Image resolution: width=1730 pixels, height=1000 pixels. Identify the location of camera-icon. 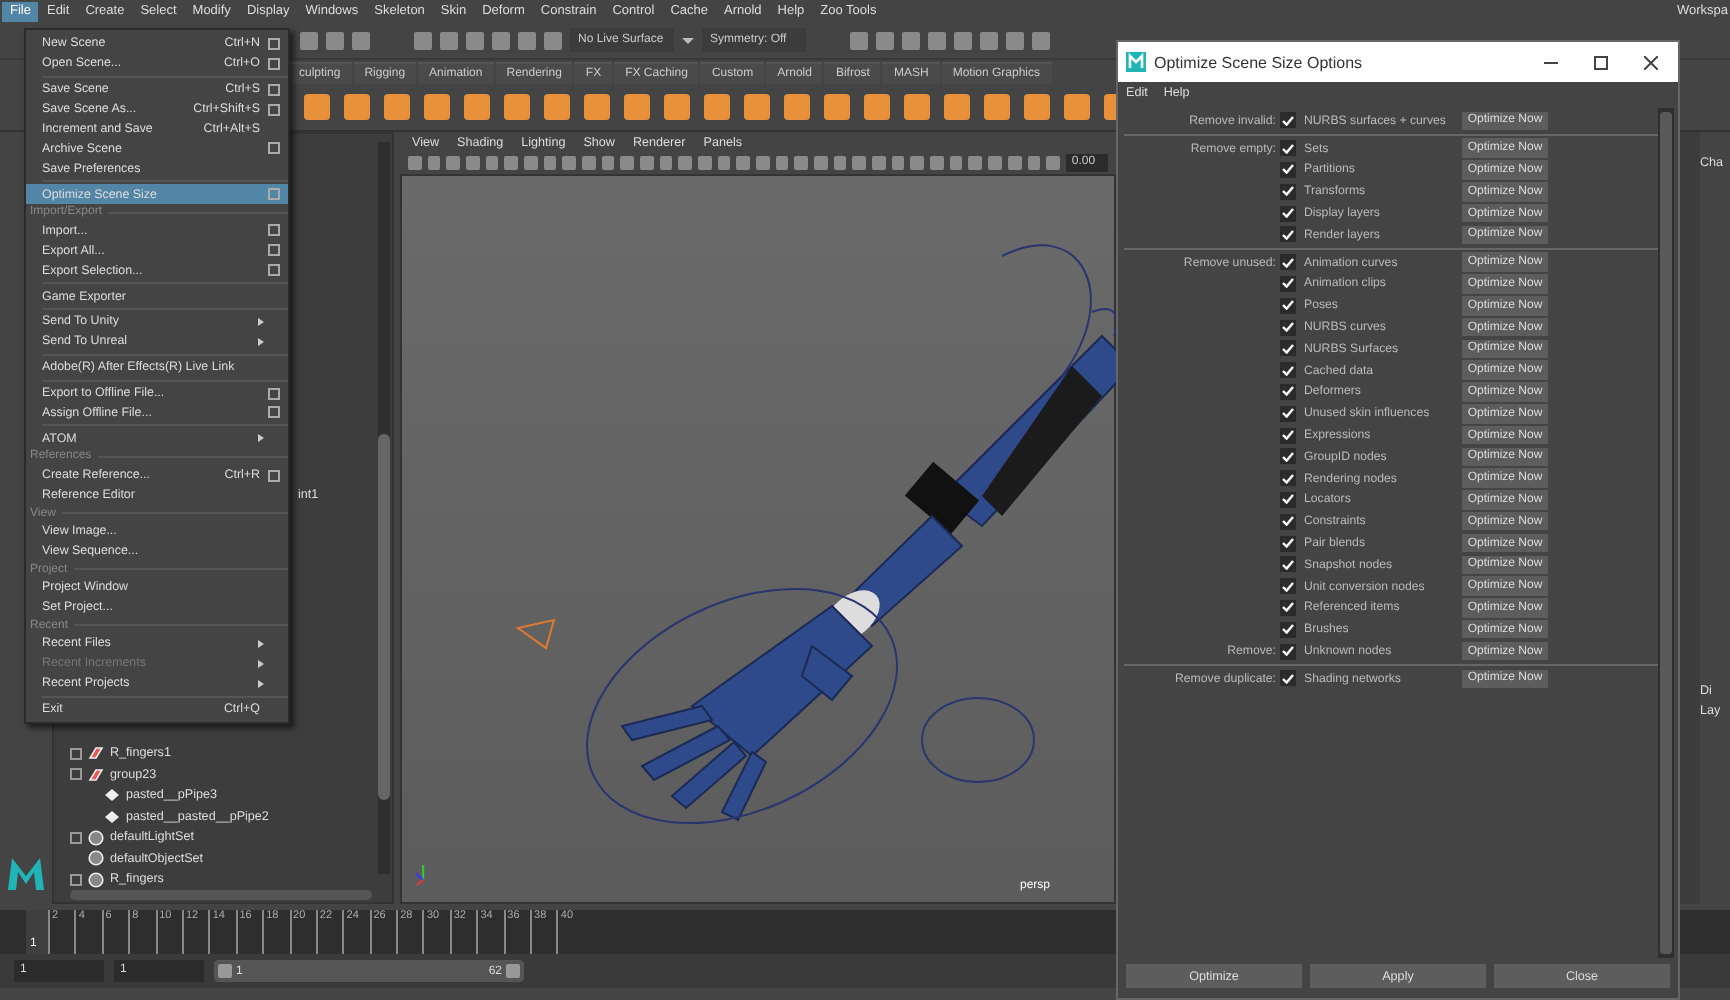
(535, 634).